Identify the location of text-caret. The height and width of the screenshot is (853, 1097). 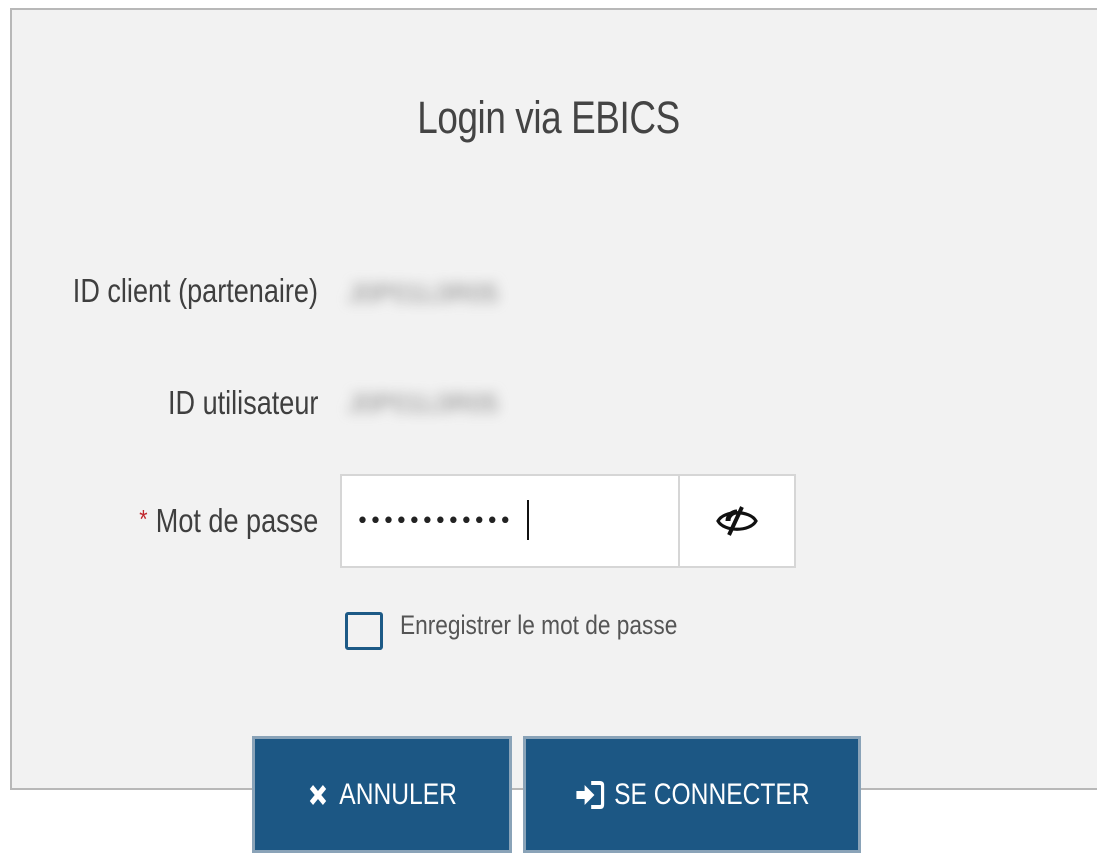
(528, 520).